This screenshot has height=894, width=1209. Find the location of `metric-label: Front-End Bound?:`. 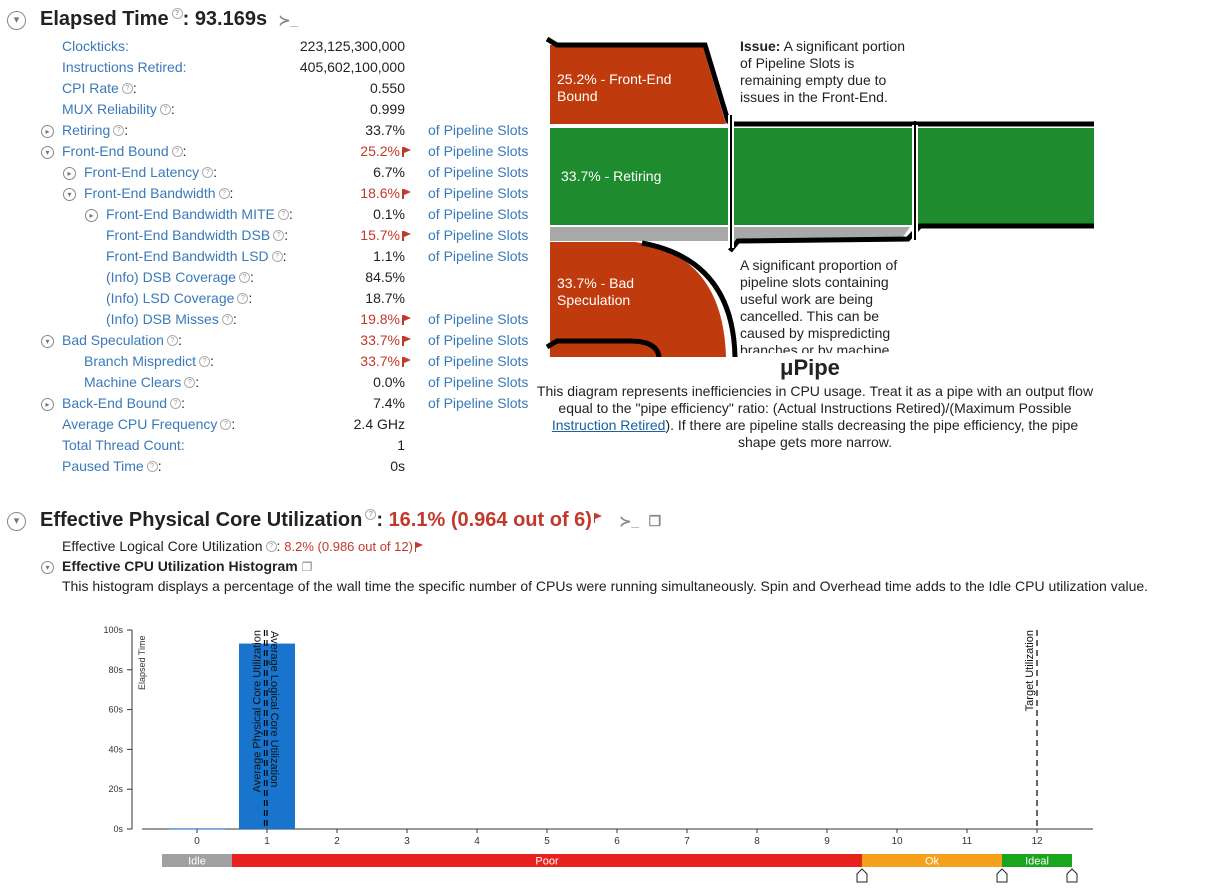

metric-label: Front-End Bound?: is located at coordinates (124, 151).